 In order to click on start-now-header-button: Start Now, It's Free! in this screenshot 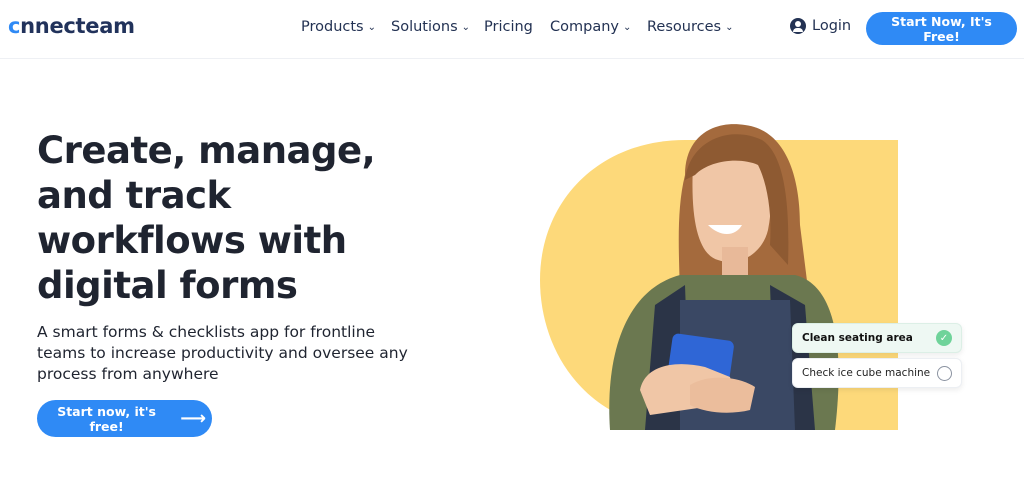, I will do `click(941, 28)`.